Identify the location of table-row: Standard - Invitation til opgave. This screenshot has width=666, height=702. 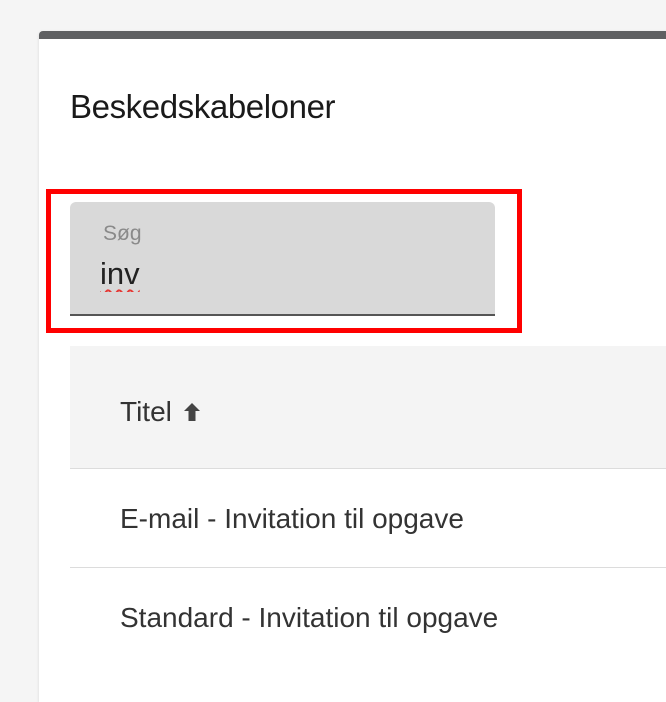
(368, 617).